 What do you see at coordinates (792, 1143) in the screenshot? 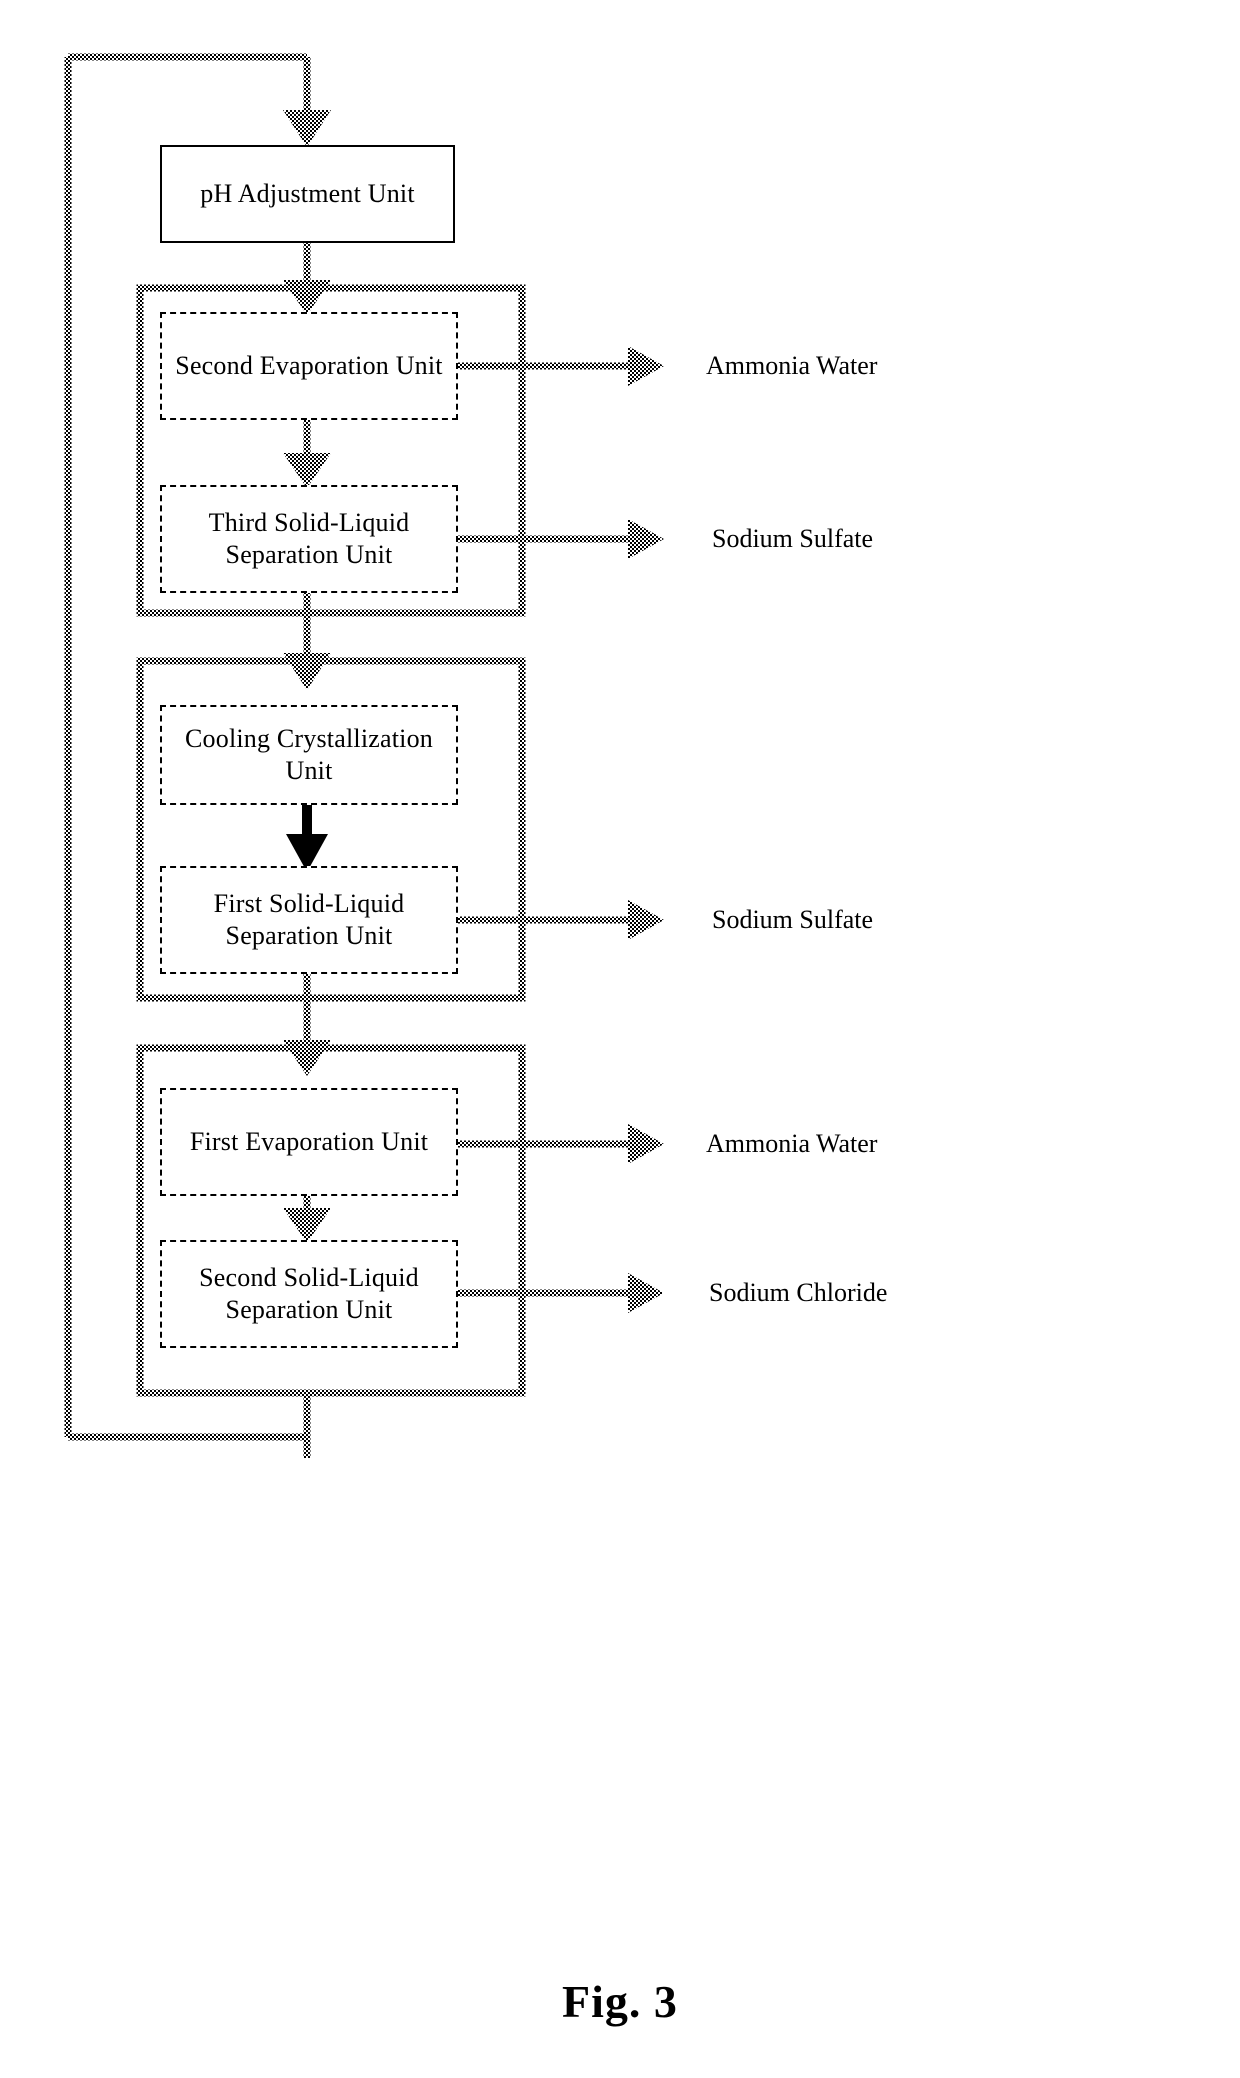
I see `stream-label-ammonia-water-2: Ammonia Water` at bounding box center [792, 1143].